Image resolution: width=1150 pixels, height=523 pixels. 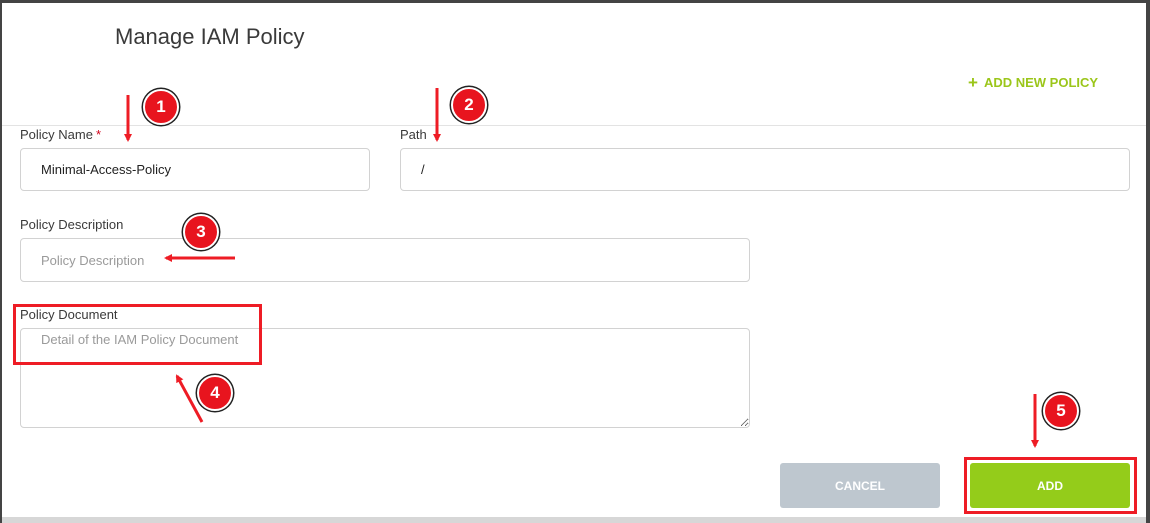 I want to click on policy-name-input, so click(x=195, y=169).